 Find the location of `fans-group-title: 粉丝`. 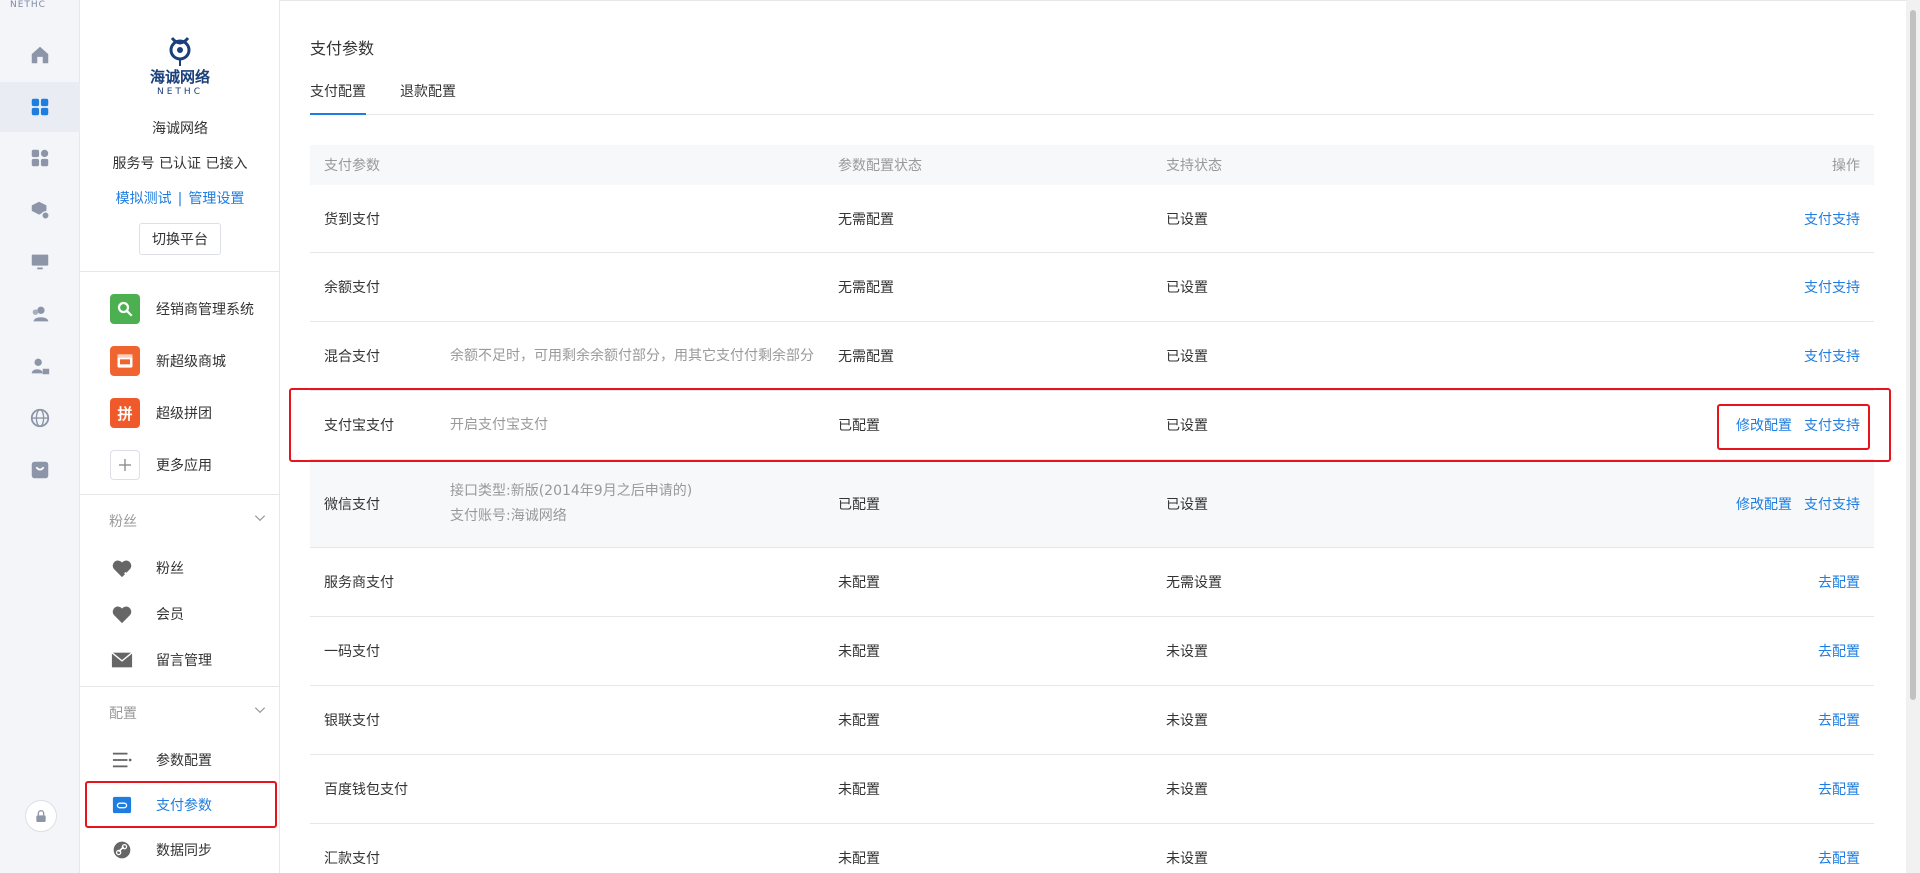

fans-group-title: 粉丝 is located at coordinates (123, 522).